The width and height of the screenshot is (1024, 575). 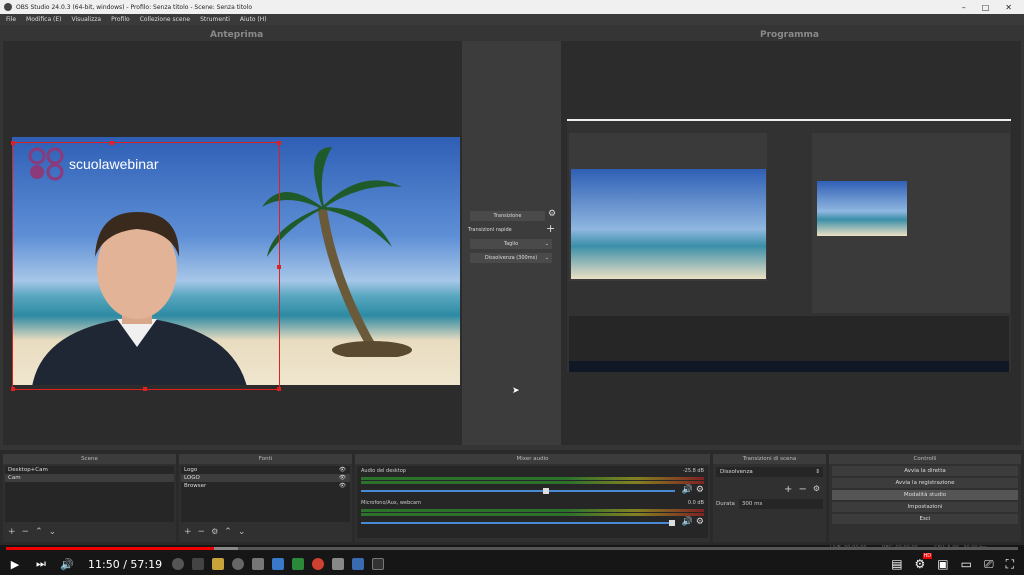 I want to click on remove-transition-icon: −, so click(x=802, y=489).